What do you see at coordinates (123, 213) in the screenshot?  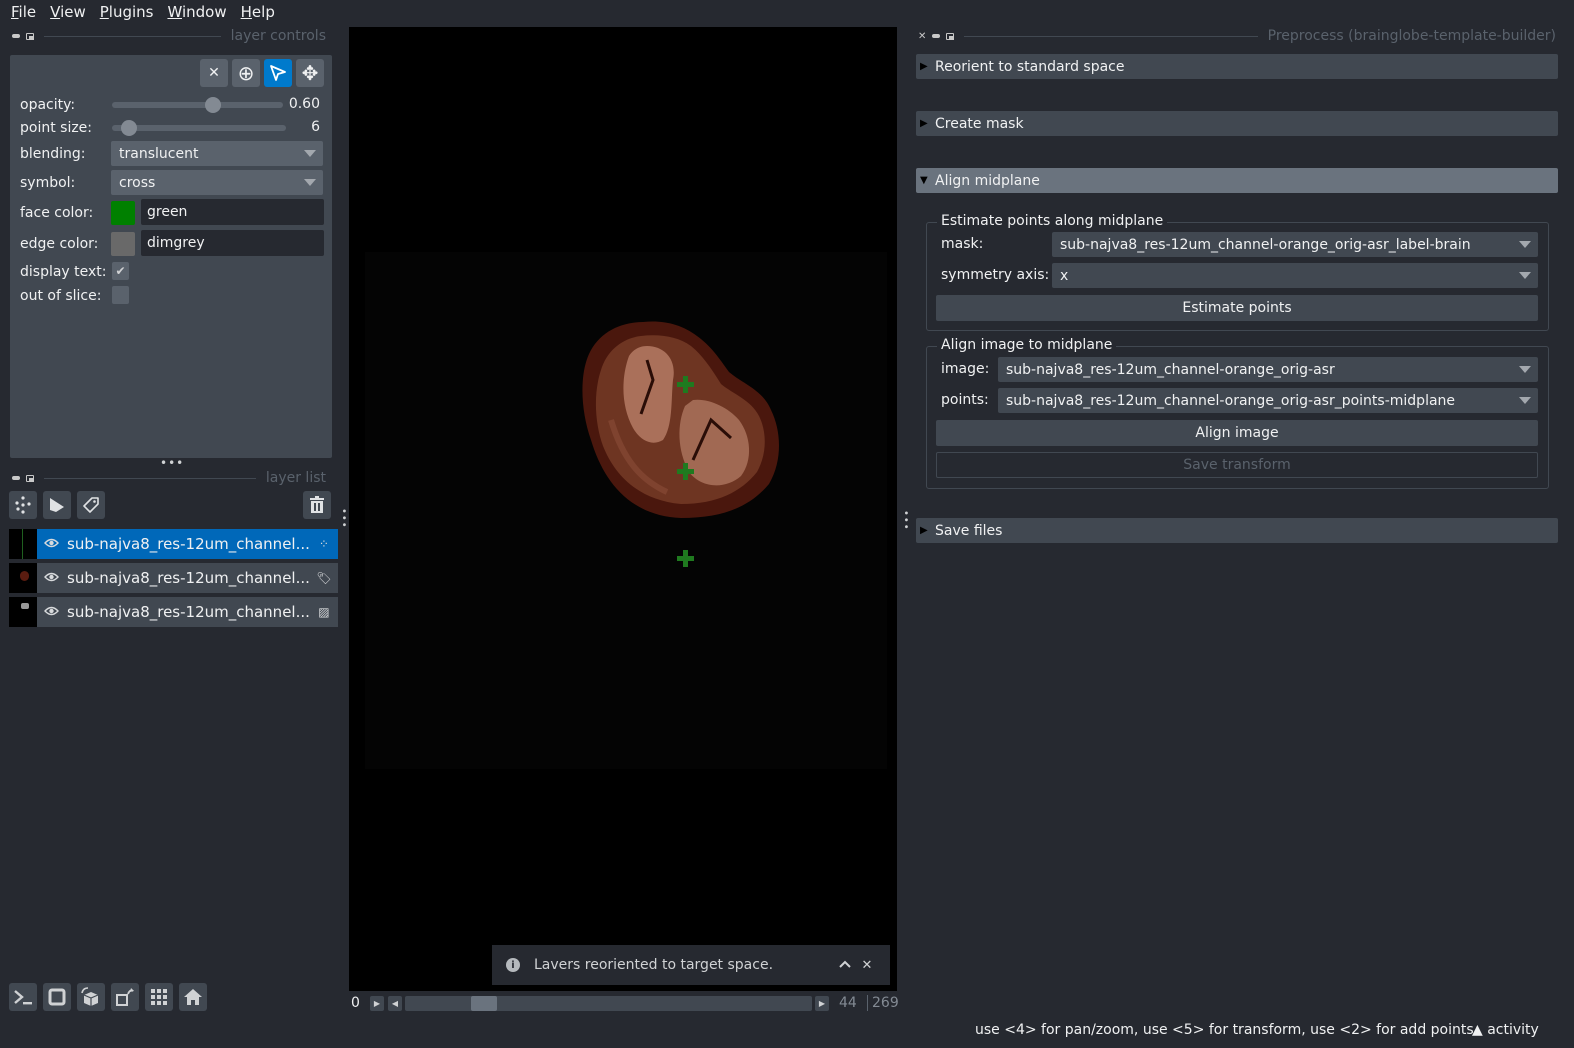 I see `face-color-swatch` at bounding box center [123, 213].